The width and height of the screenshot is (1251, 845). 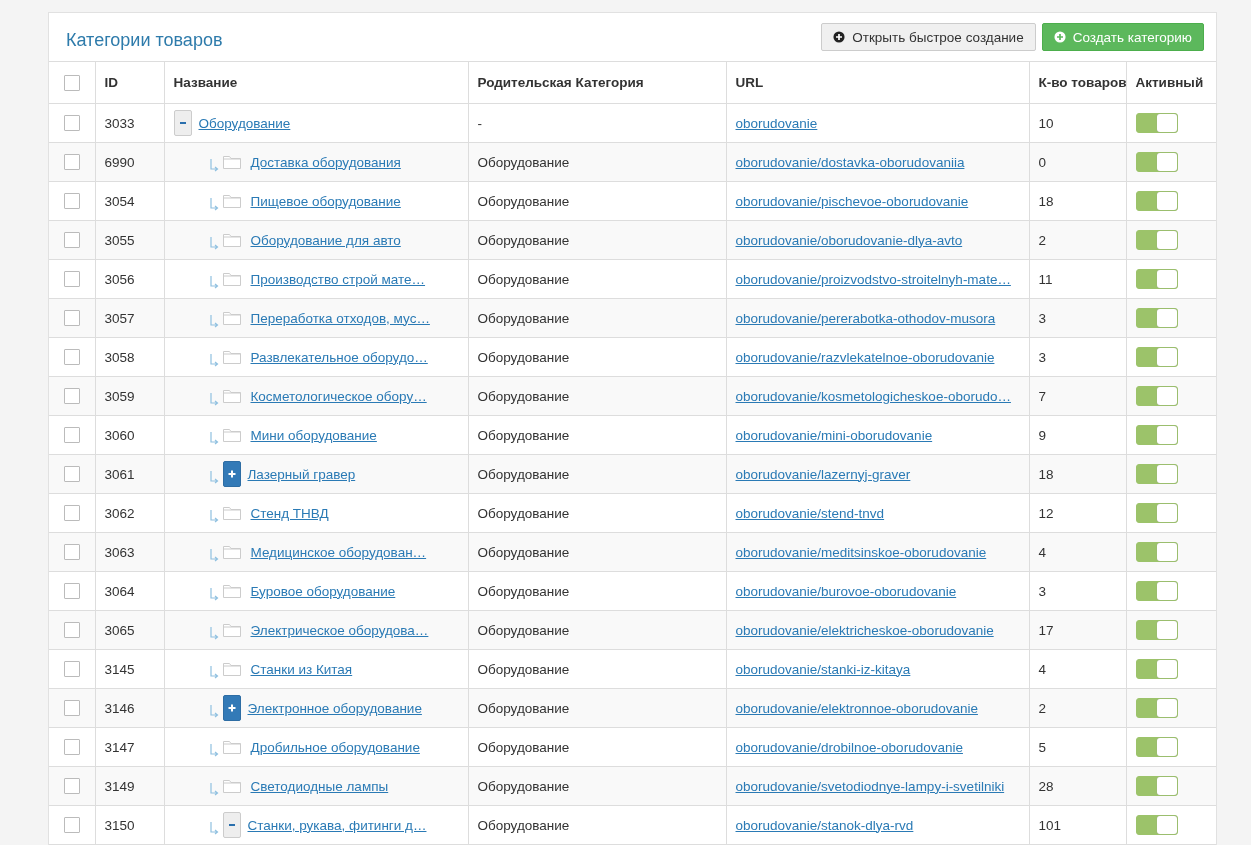 What do you see at coordinates (325, 162) in the screenshot?
I see `category-link: Доставка оборудования` at bounding box center [325, 162].